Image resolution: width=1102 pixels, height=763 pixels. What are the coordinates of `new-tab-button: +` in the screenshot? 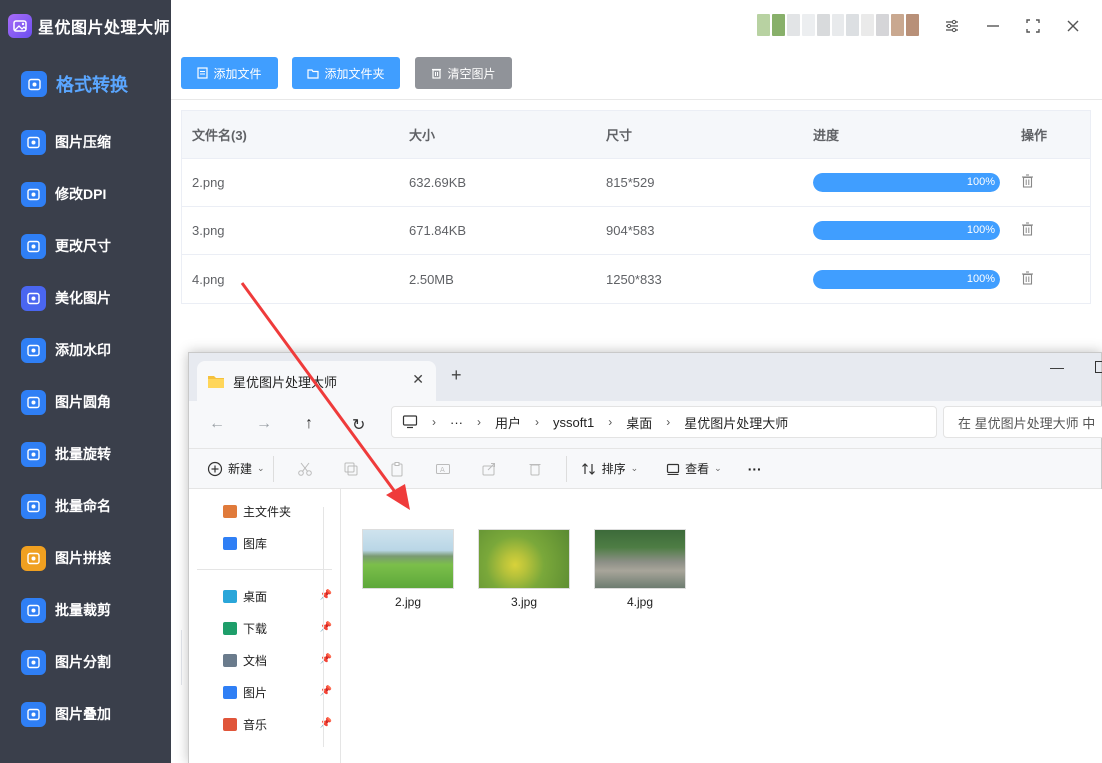 It's located at (456, 375).